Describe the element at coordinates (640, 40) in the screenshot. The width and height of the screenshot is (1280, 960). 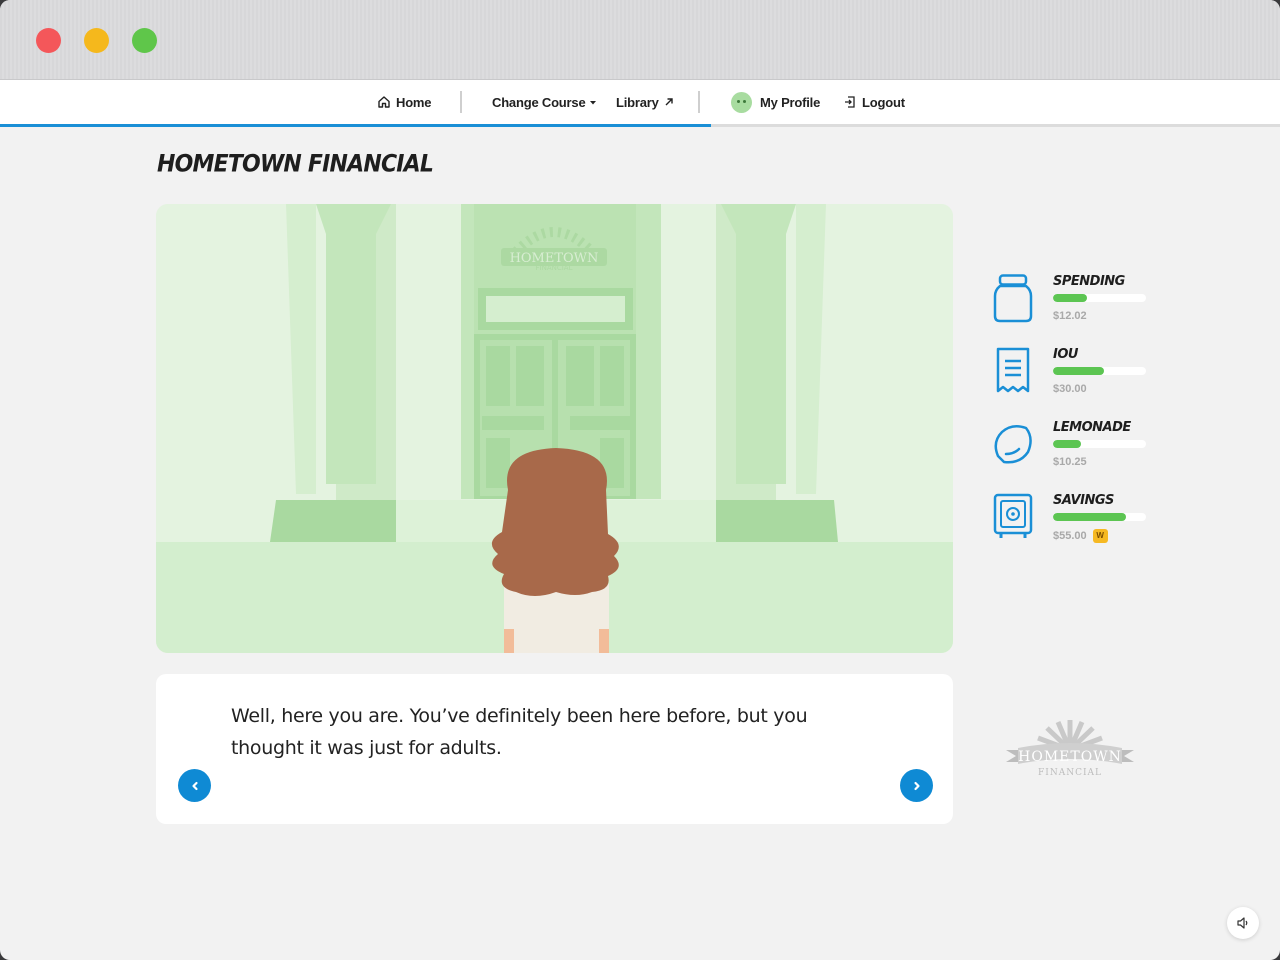
I see `window-titlebar` at that location.